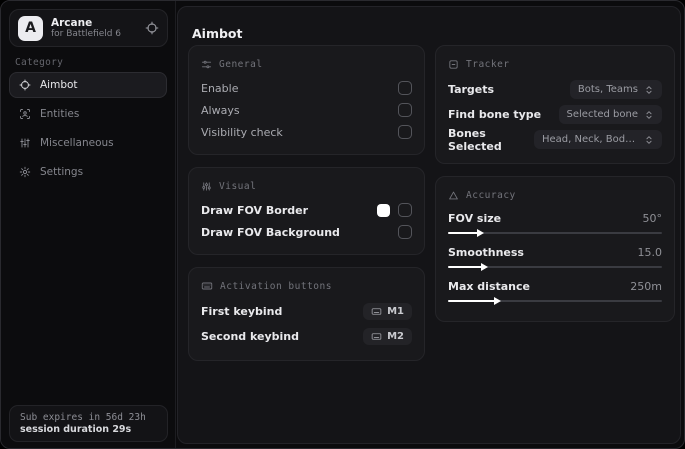 The height and width of the screenshot is (449, 685). Describe the element at coordinates (238, 186) in the screenshot. I see `visual-card-title: Visual` at that location.